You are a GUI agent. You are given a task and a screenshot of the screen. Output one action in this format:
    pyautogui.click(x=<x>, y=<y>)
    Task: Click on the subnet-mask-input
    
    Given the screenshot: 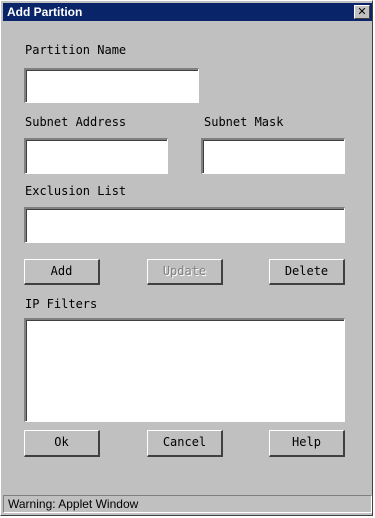 What is the action you would take?
    pyautogui.click(x=273, y=156)
    